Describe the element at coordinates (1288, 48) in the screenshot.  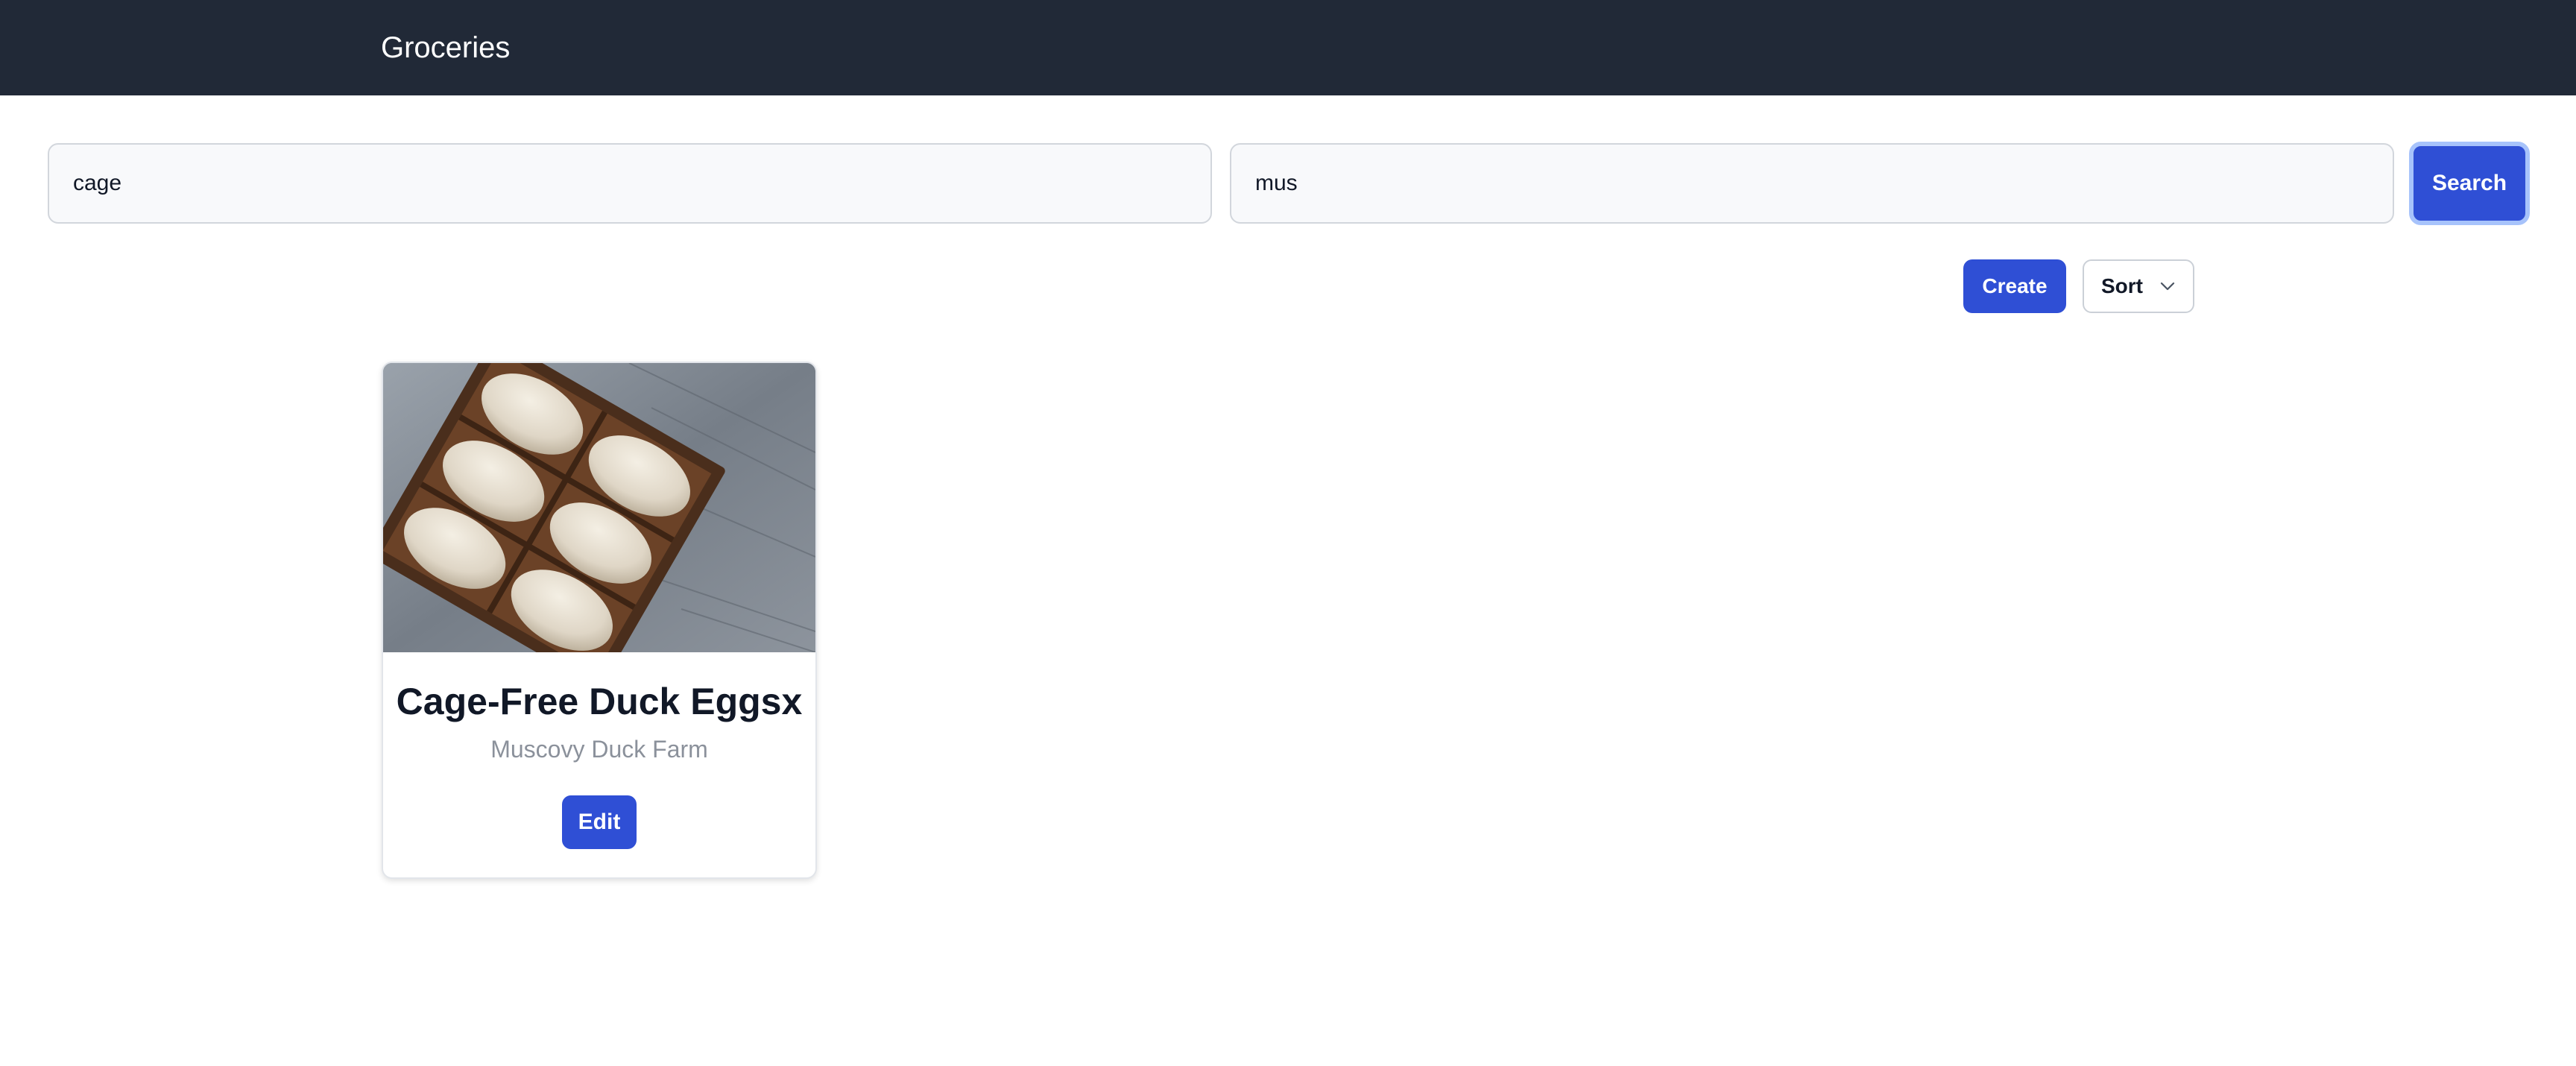
I see `app-header: Groceries` at that location.